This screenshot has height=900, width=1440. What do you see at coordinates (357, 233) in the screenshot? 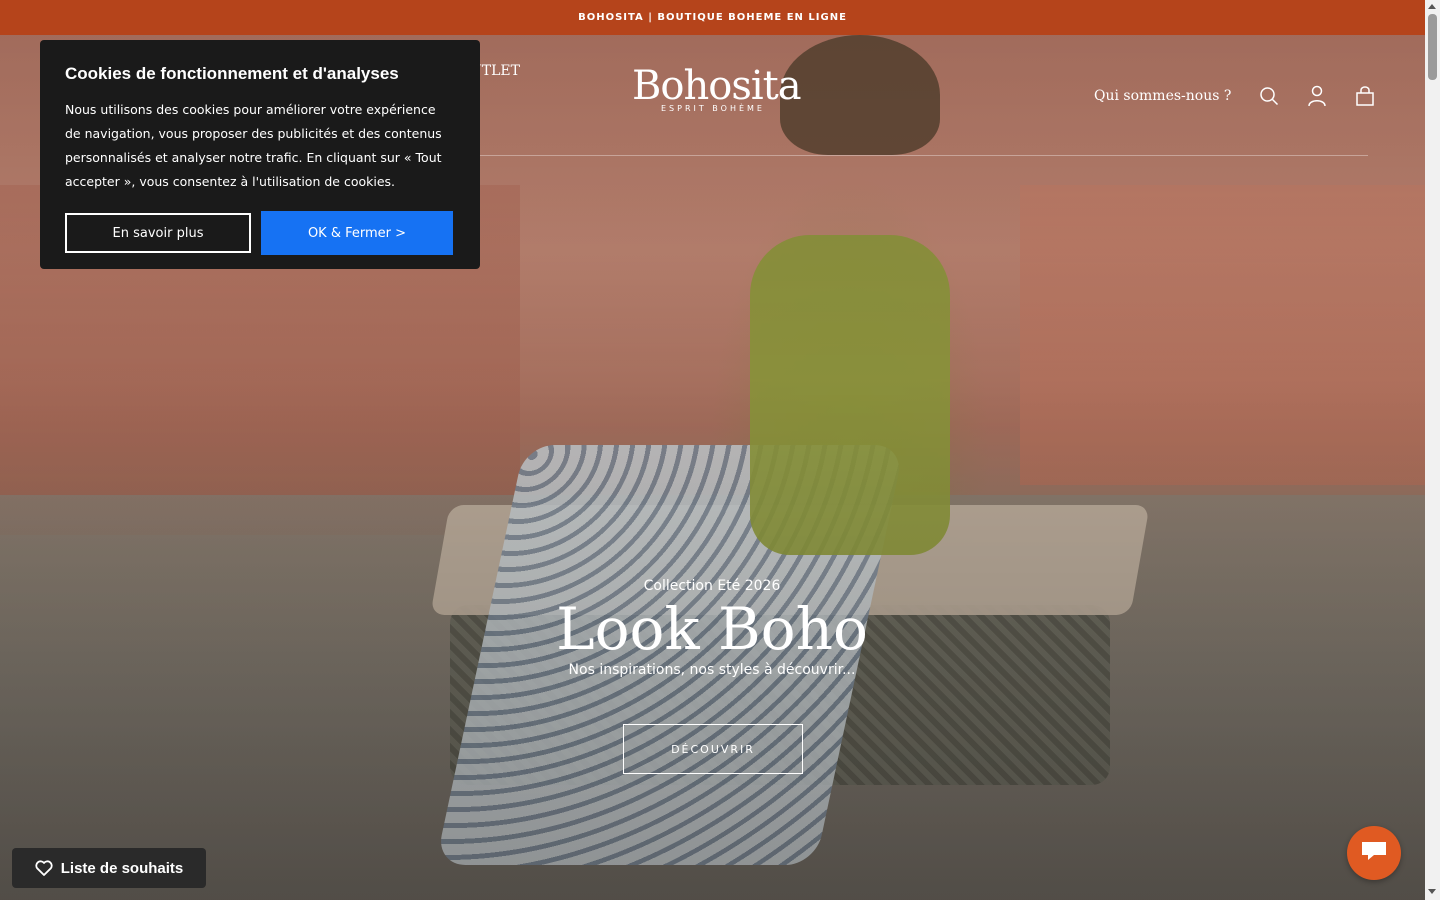
I see `accept-close-button: OK & Fermer >` at bounding box center [357, 233].